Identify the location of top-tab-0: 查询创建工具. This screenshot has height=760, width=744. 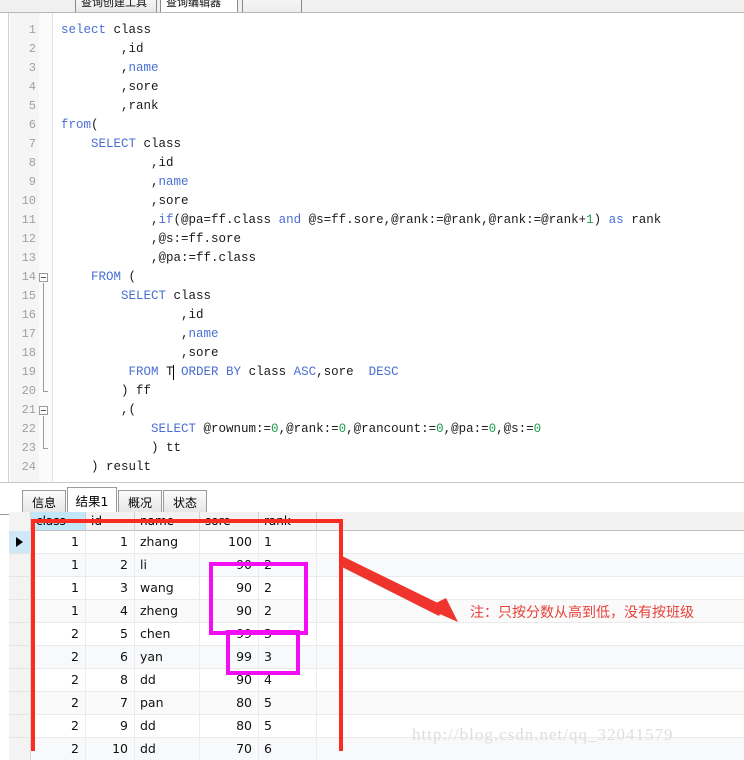
(116, 6).